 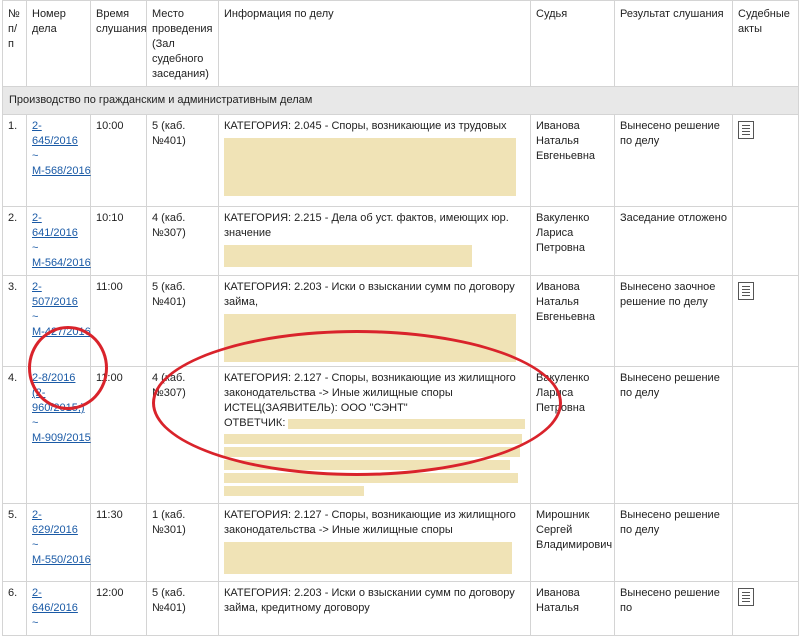 What do you see at coordinates (374, 43) in the screenshot?
I see `col-header-info: Информация по делу` at bounding box center [374, 43].